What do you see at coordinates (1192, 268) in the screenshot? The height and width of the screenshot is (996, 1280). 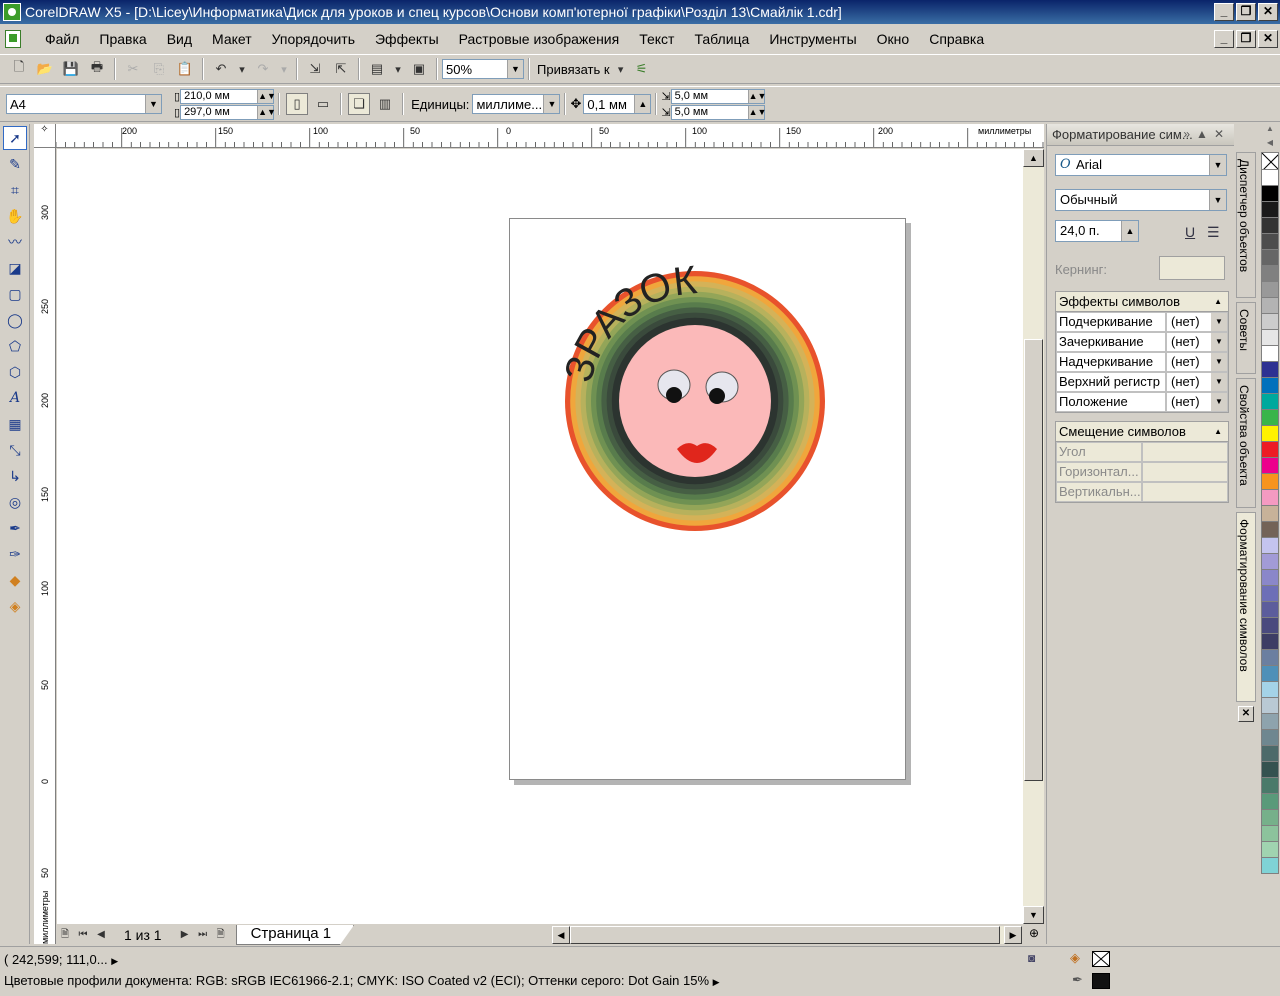 I see `kerning-field` at bounding box center [1192, 268].